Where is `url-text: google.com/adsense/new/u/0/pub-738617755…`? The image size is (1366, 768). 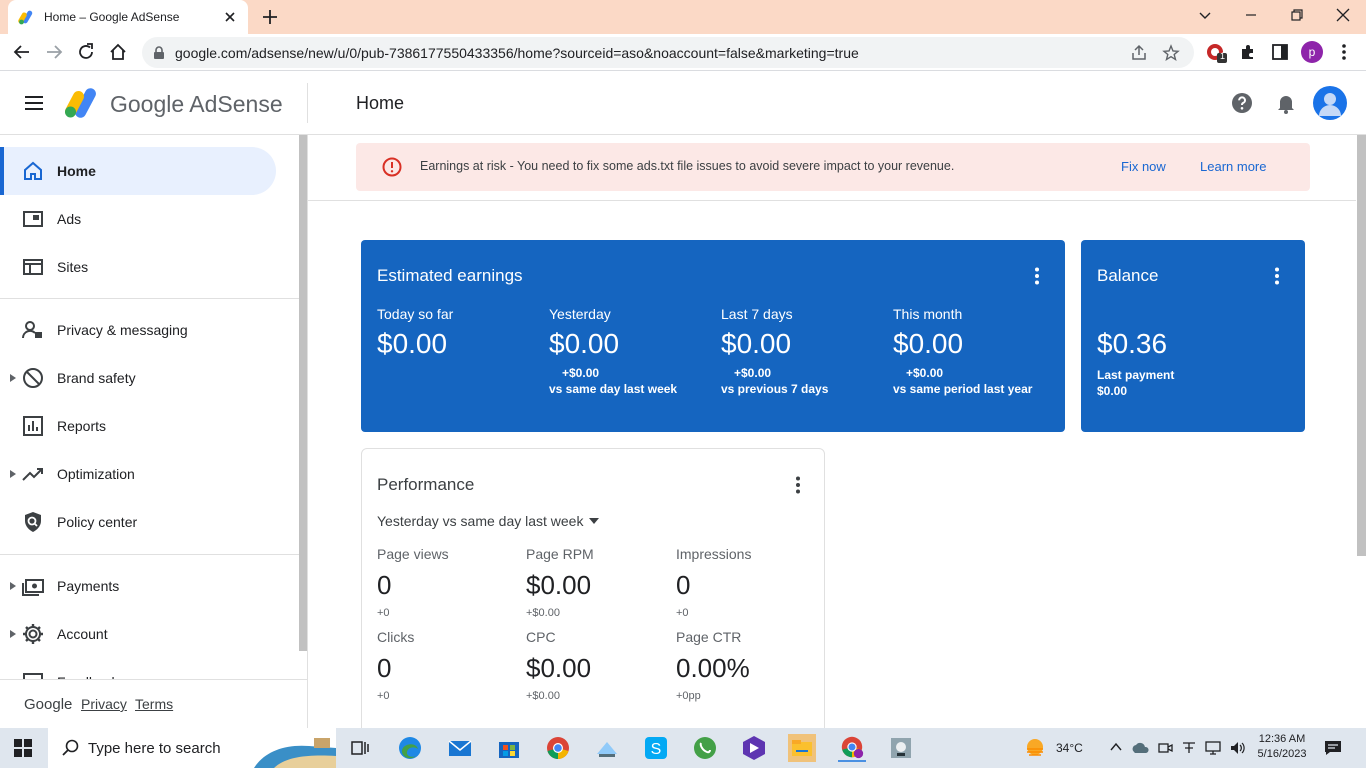
url-text: google.com/adsense/new/u/0/pub-738617755… is located at coordinates (517, 52).